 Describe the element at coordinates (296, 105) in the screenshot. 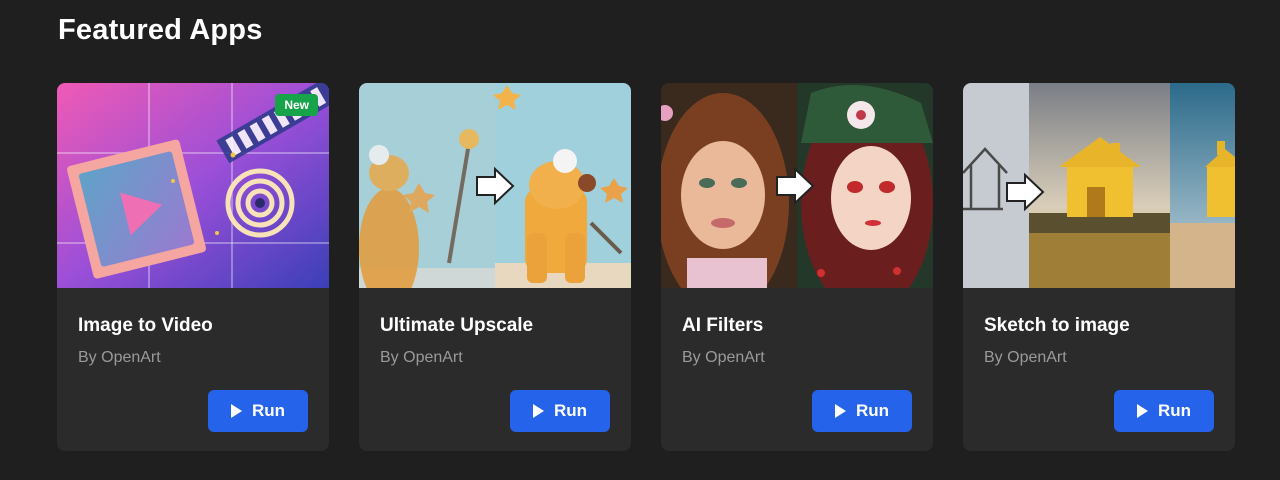

I see `new-badge: New` at that location.